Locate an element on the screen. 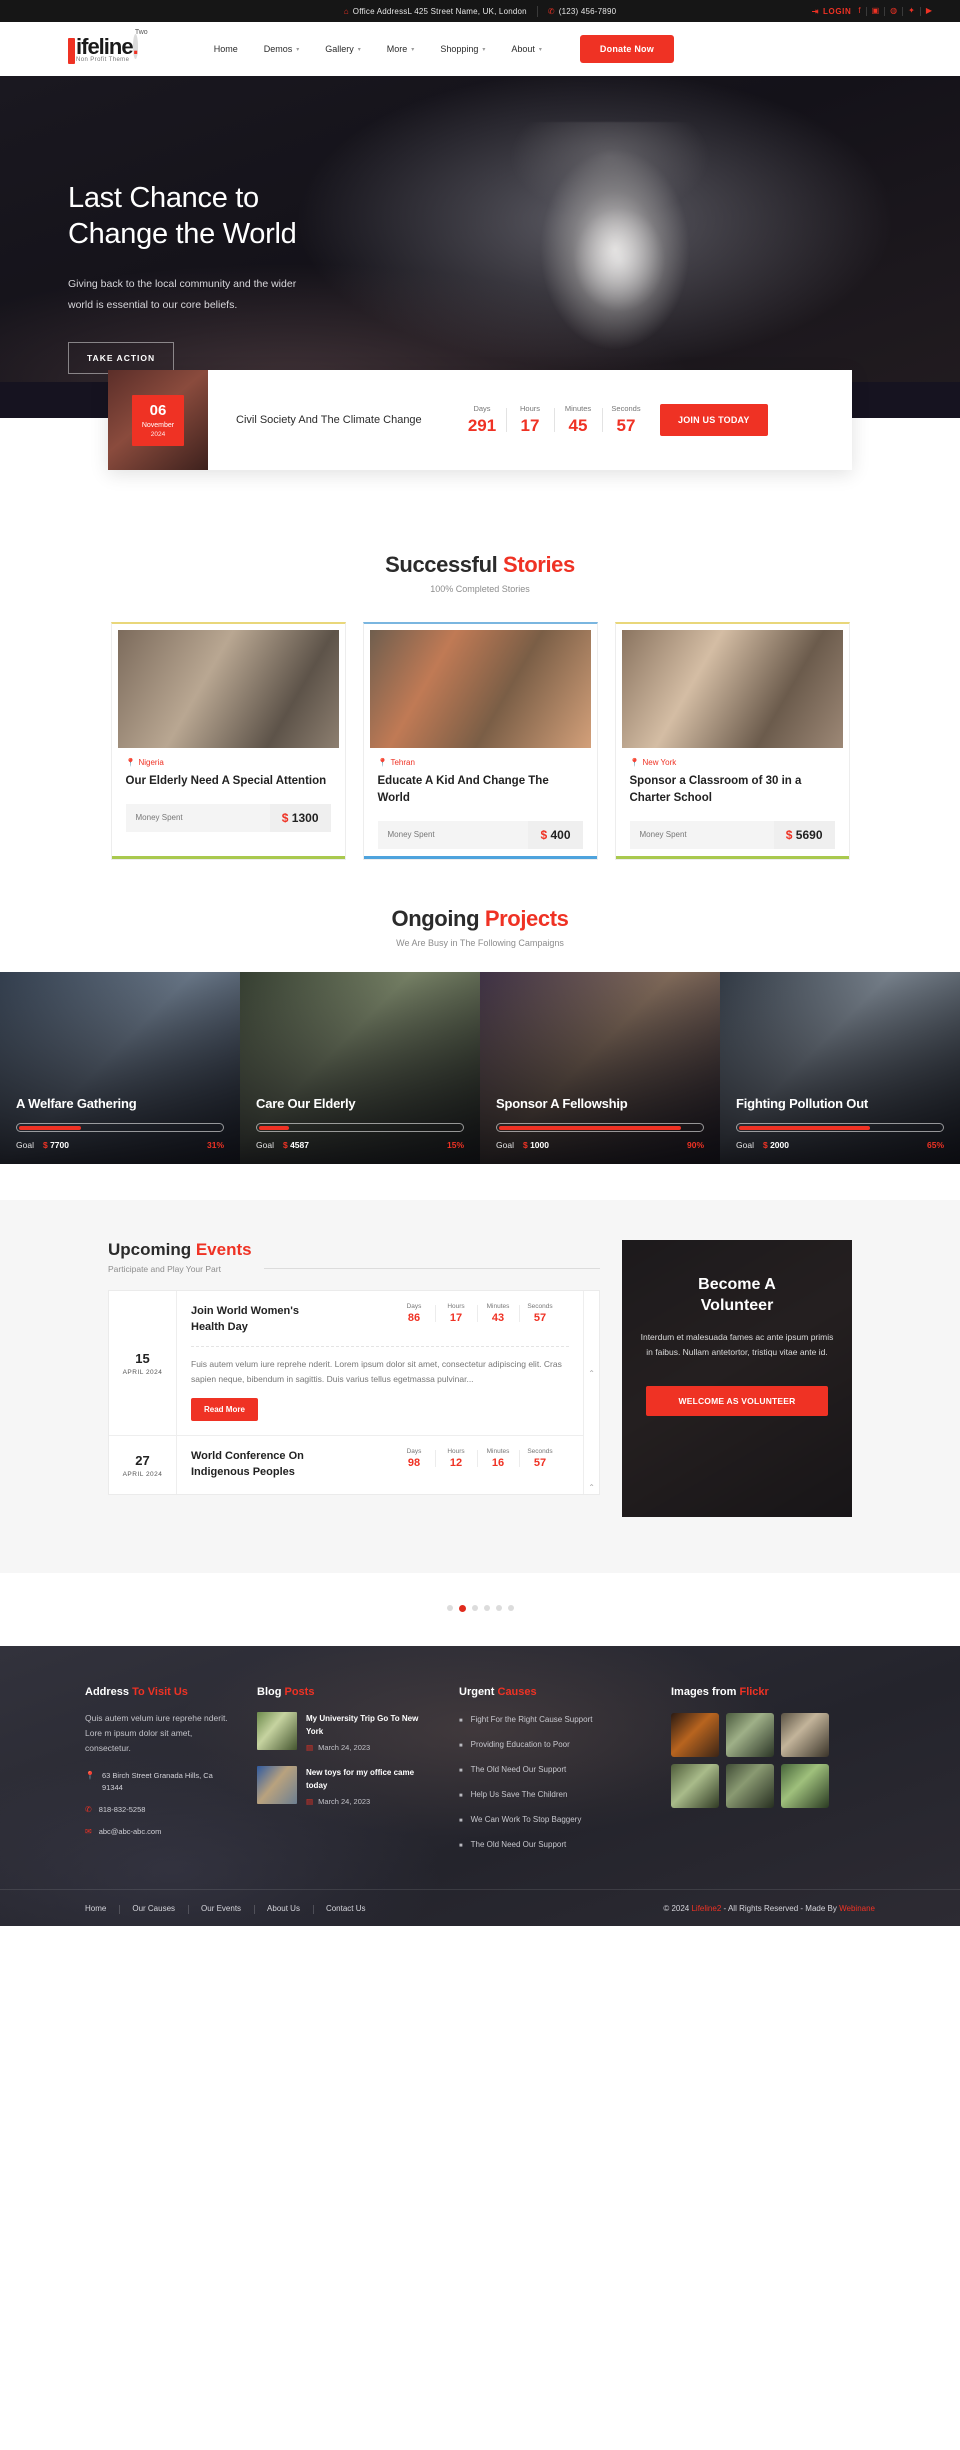 The width and height of the screenshot is (960, 2450). event-unit-value: 98 is located at coordinates (414, 1463).